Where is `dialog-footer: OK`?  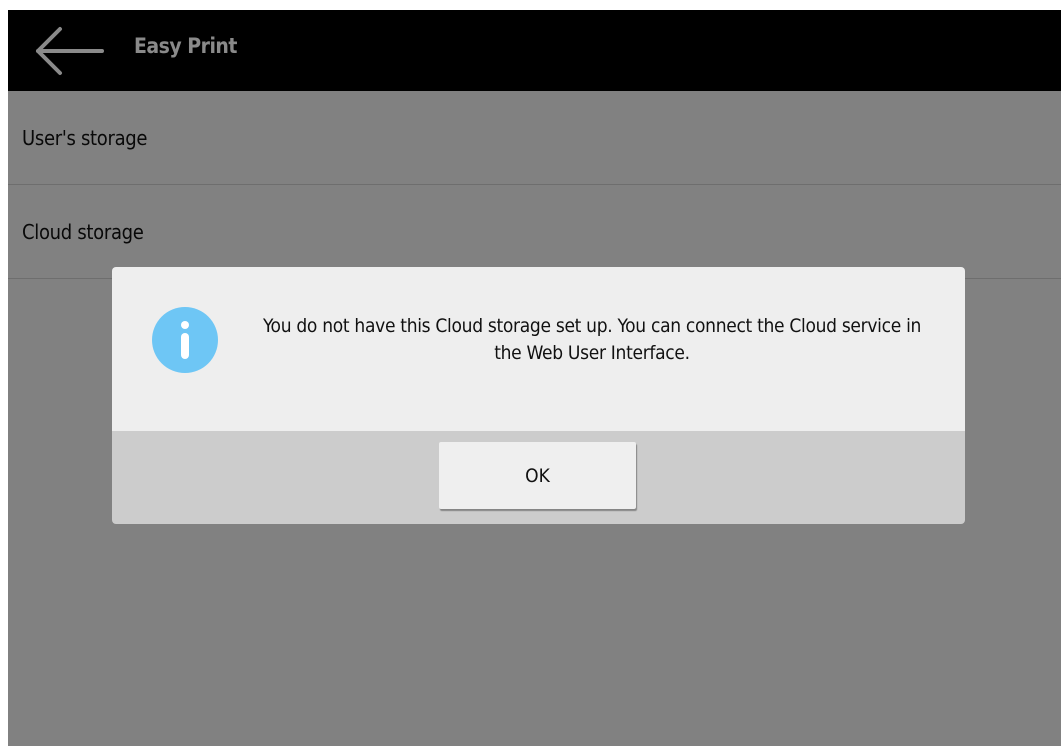
dialog-footer: OK is located at coordinates (538, 477).